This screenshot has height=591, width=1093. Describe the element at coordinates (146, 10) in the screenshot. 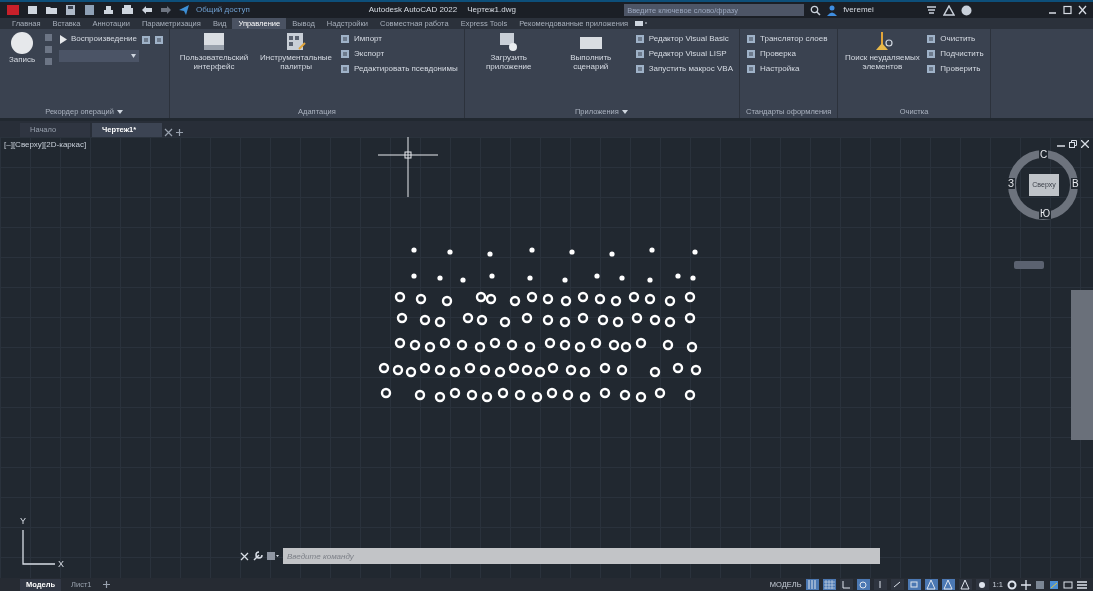

I see `undo-icon` at that location.